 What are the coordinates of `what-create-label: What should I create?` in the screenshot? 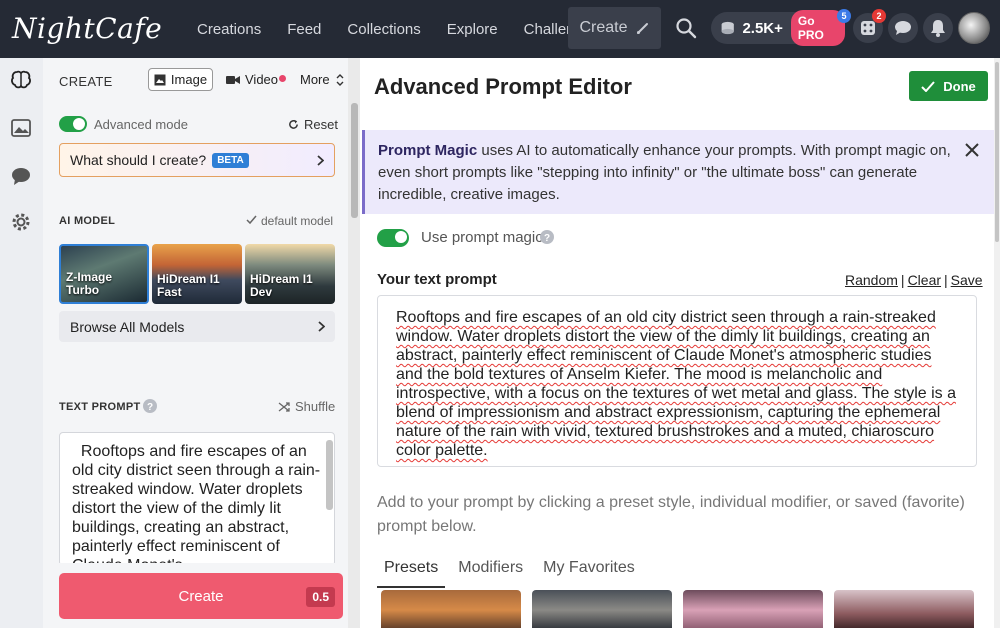 It's located at (138, 160).